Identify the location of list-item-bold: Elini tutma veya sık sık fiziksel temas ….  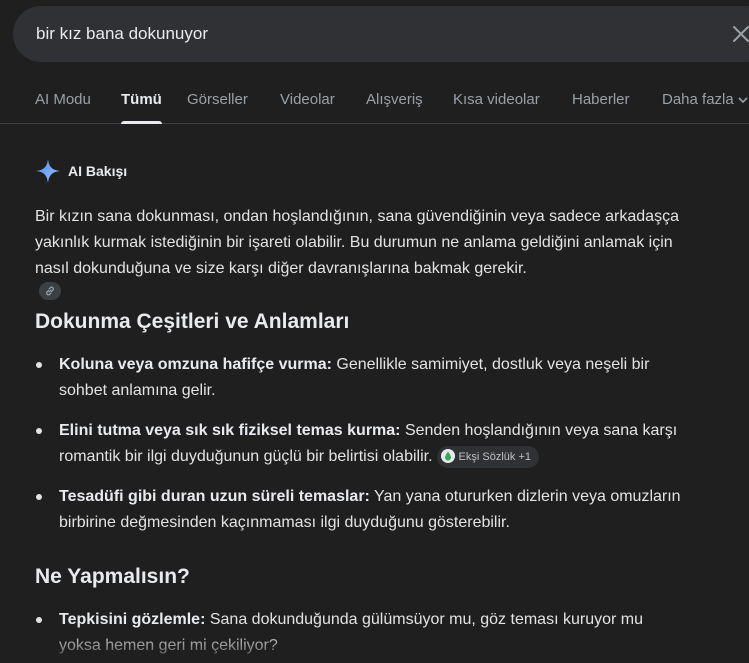
(230, 430).